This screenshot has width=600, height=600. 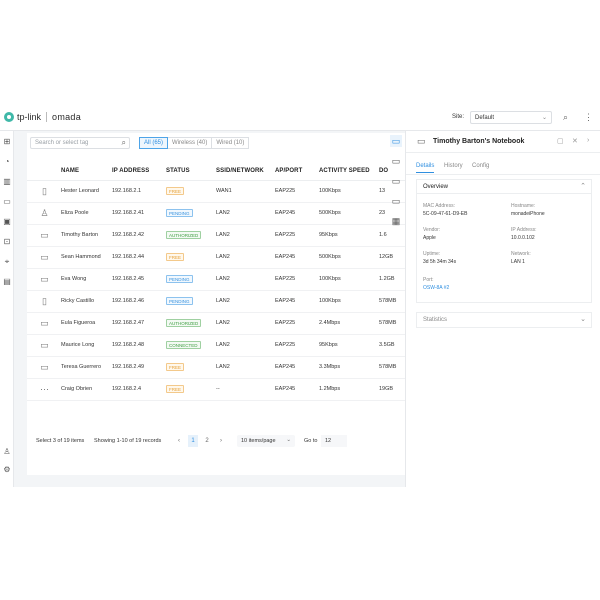 What do you see at coordinates (190, 143) in the screenshot?
I see `filter-wireless: Wireless (40)` at bounding box center [190, 143].